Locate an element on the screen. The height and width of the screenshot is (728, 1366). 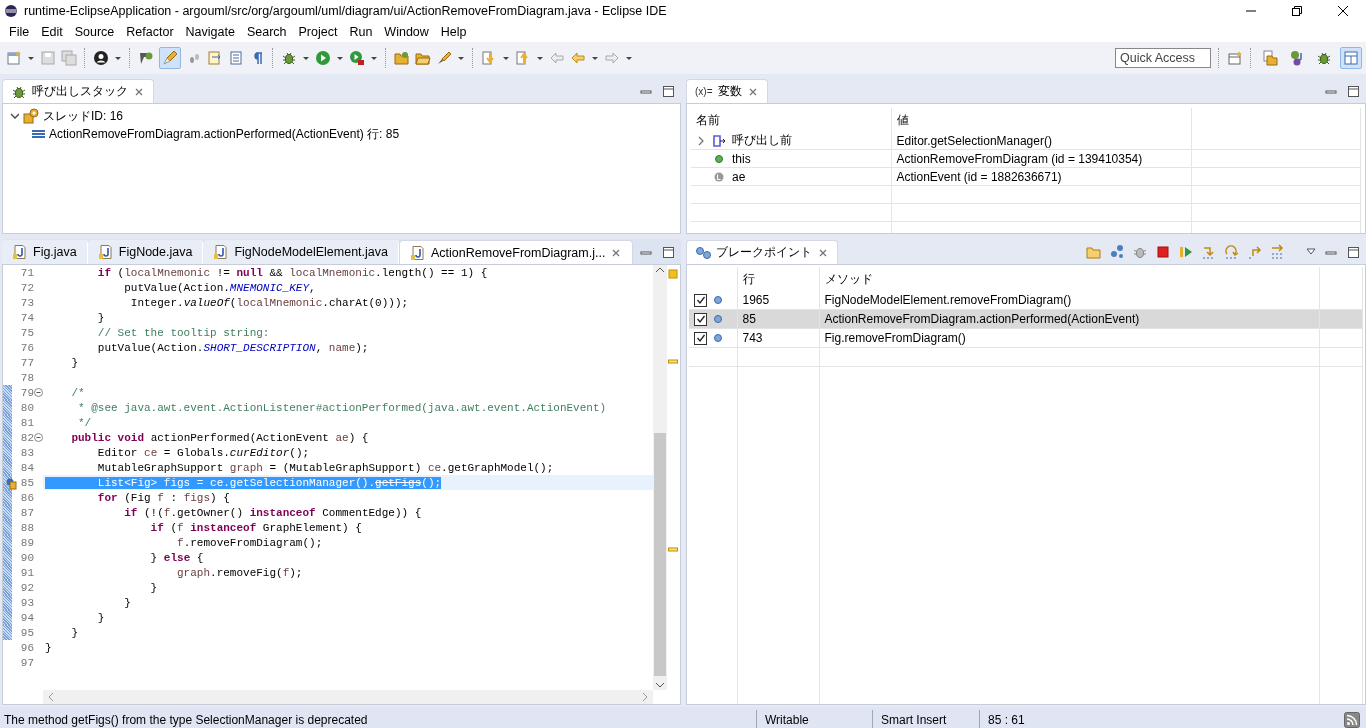
column-header: 名前 is located at coordinates (708, 119).